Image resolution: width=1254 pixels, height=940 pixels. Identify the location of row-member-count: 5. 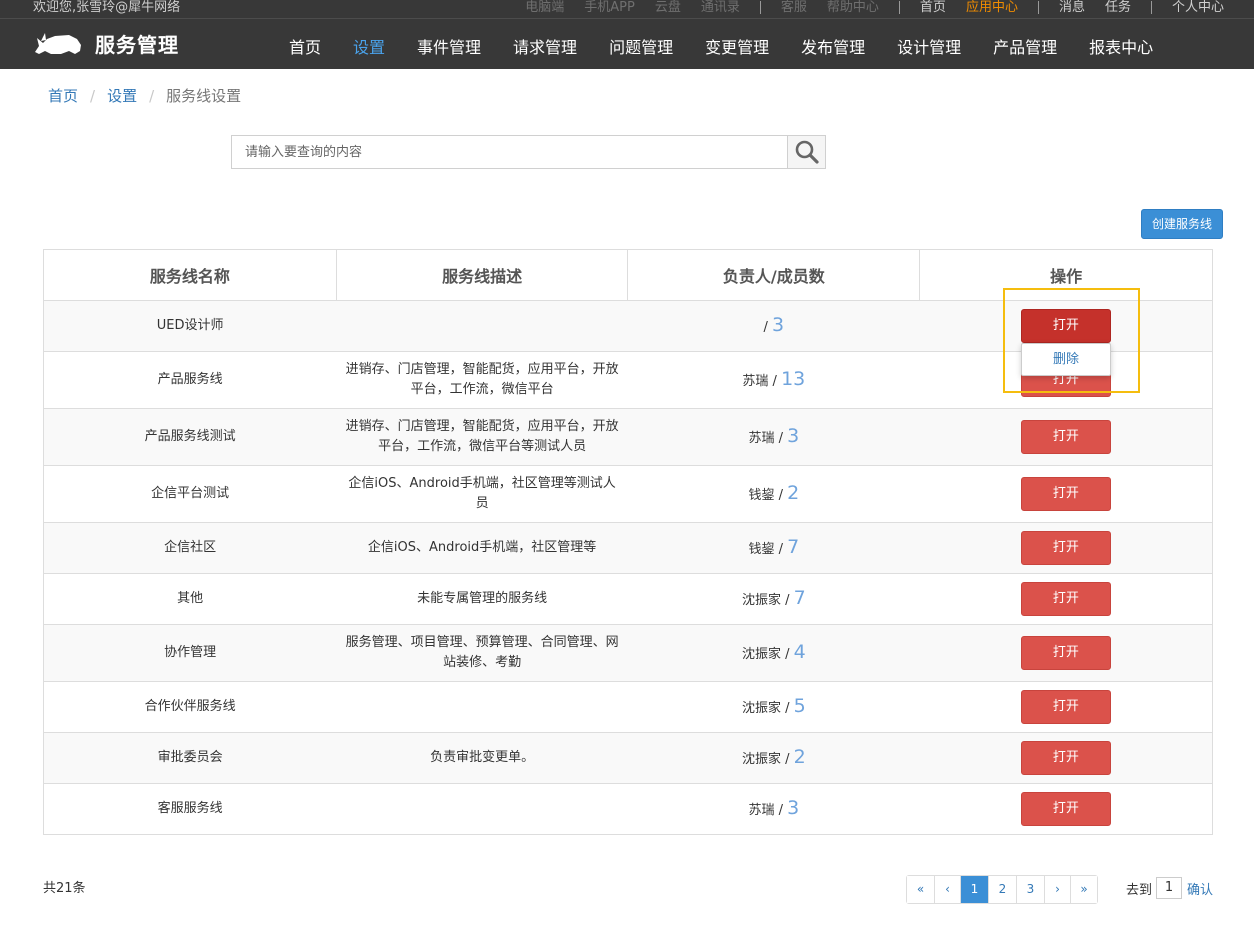
(800, 706).